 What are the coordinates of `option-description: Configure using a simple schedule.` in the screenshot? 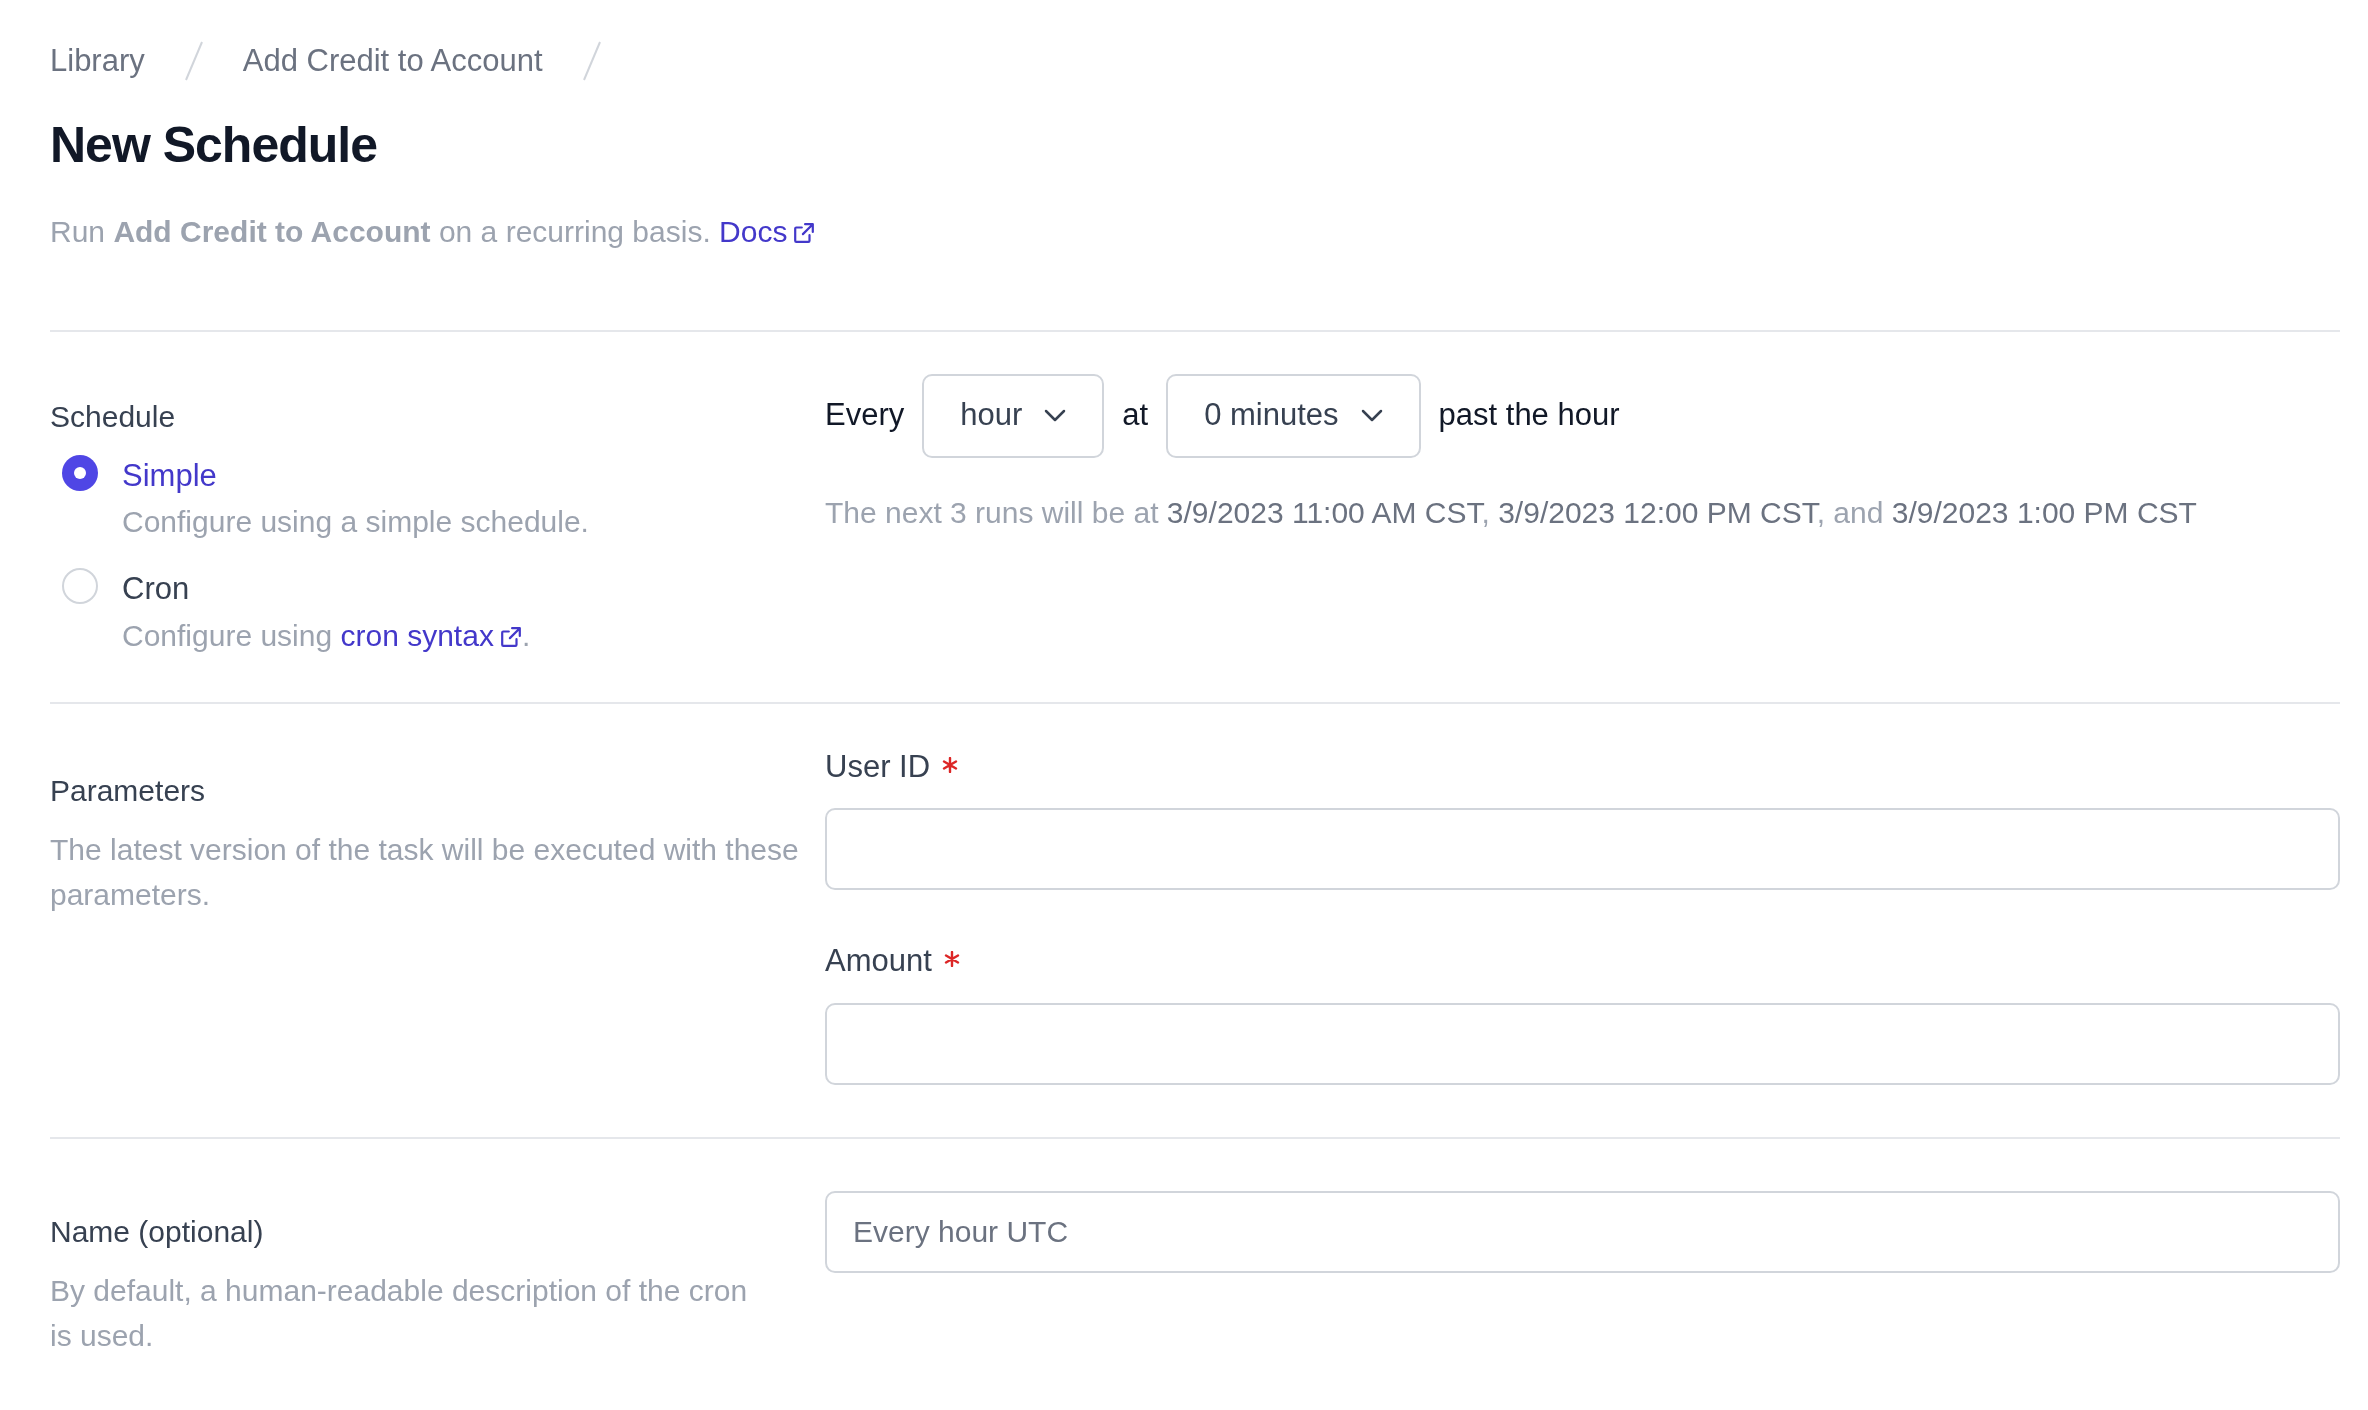 It's located at (355, 522).